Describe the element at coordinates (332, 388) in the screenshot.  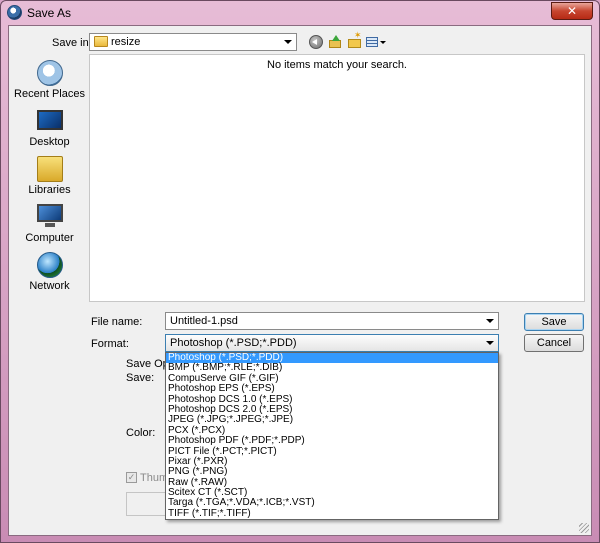
I see `format-option: Photoshop EPS (*.EPS)` at that location.